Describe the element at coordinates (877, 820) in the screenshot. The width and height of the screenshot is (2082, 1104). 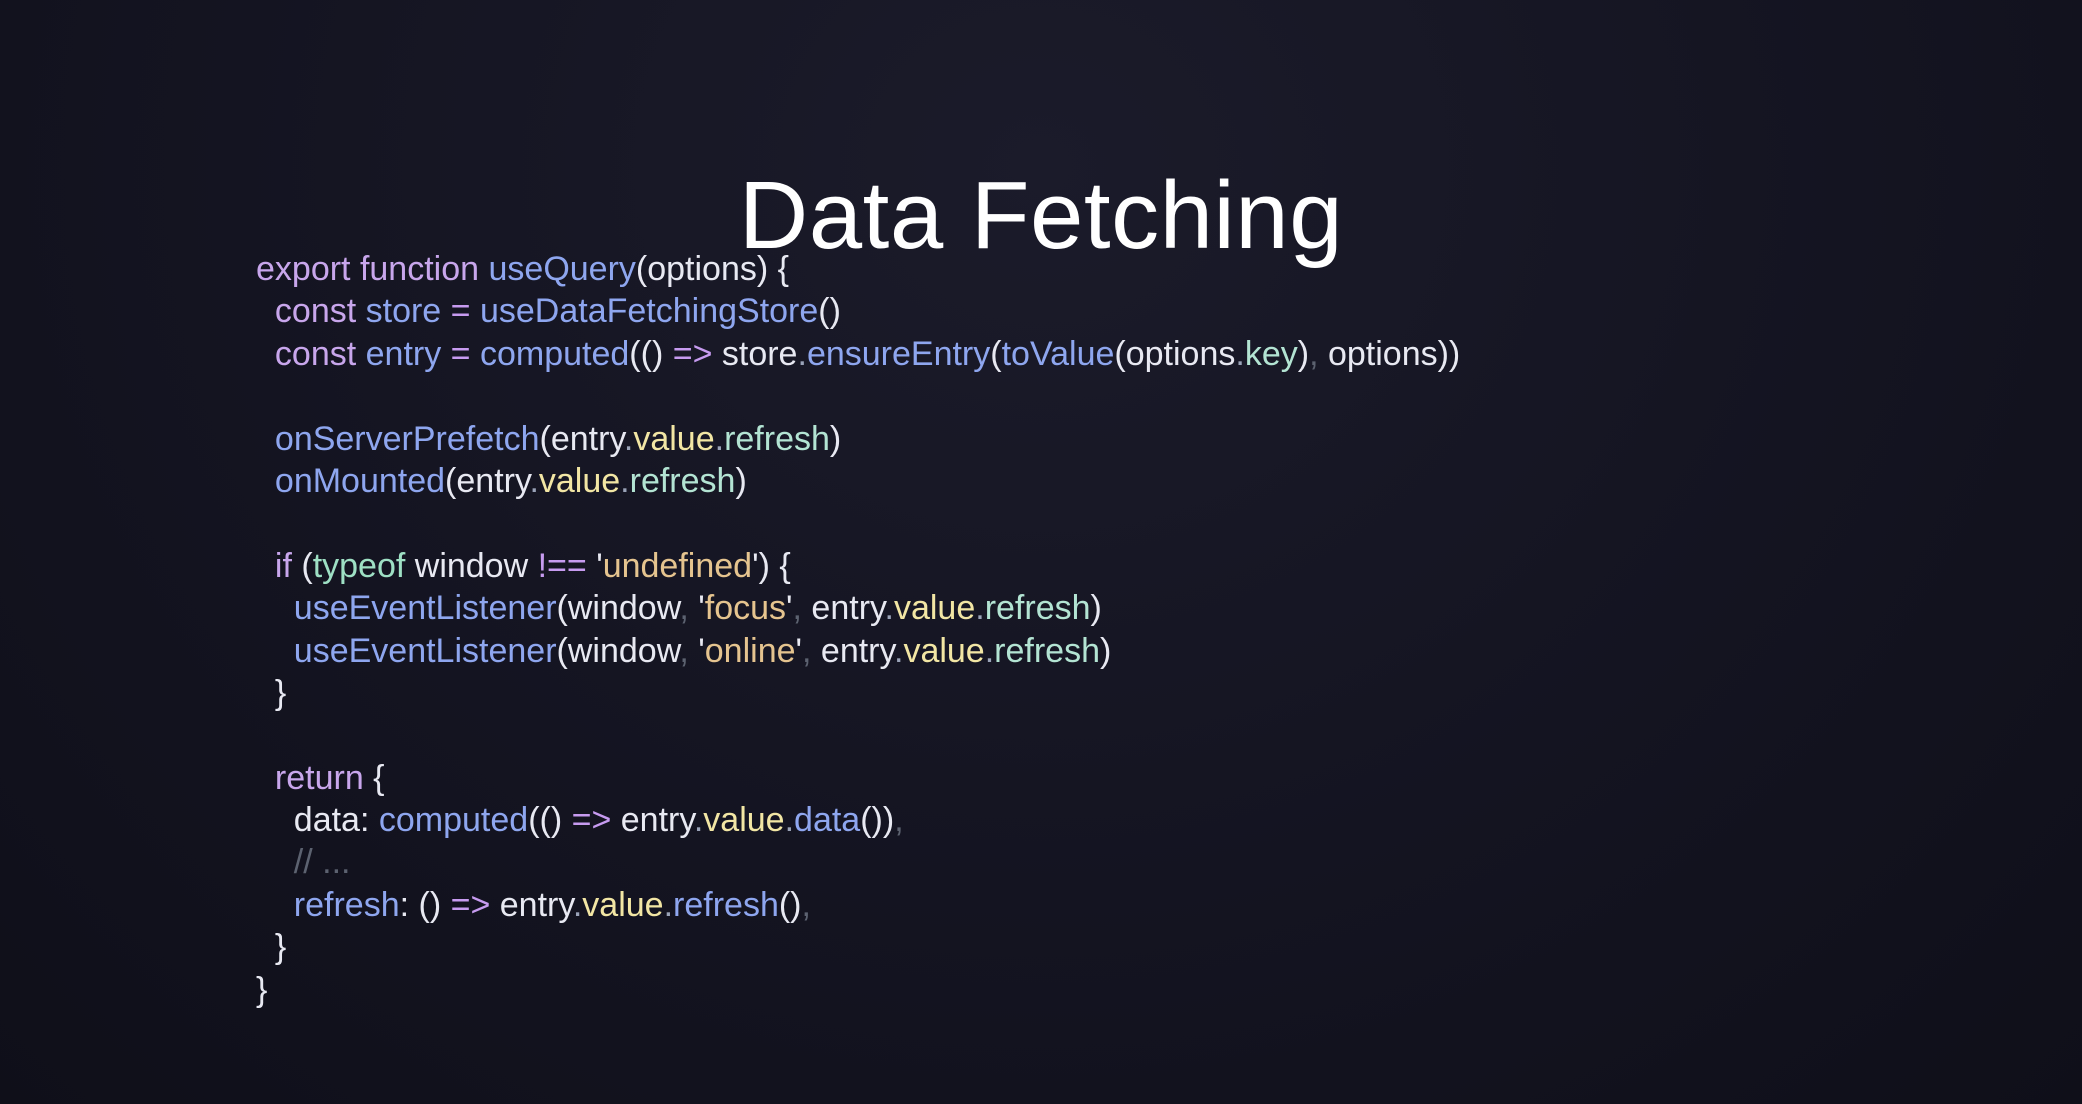
I see `code-token: ())` at that location.